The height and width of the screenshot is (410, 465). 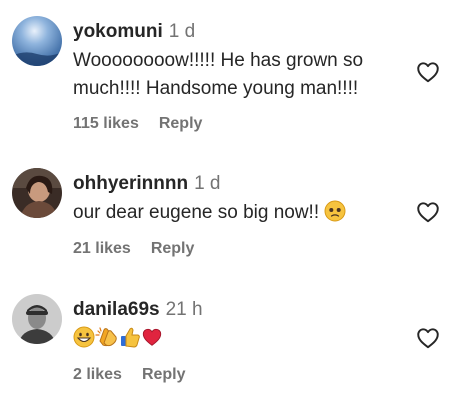 I want to click on username: ohhyerinnnn, so click(x=130, y=183).